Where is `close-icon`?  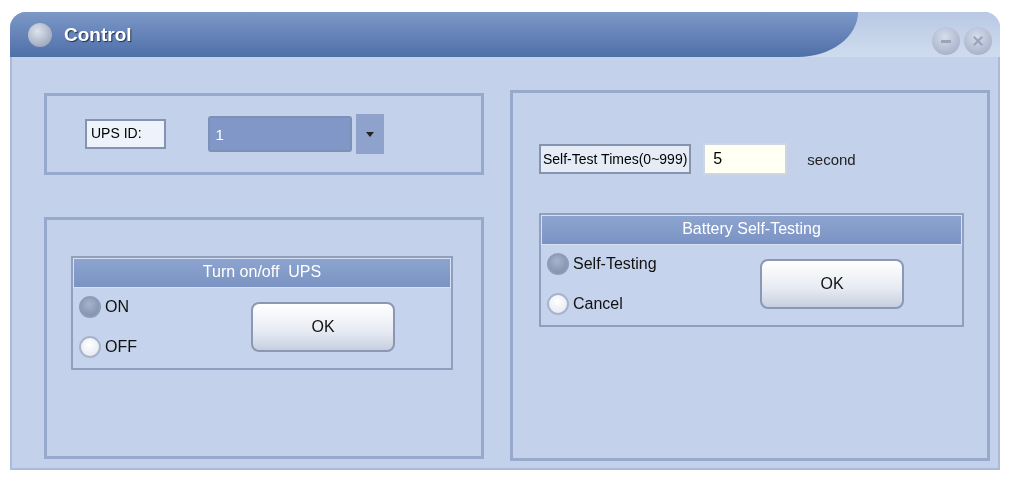 close-icon is located at coordinates (978, 41).